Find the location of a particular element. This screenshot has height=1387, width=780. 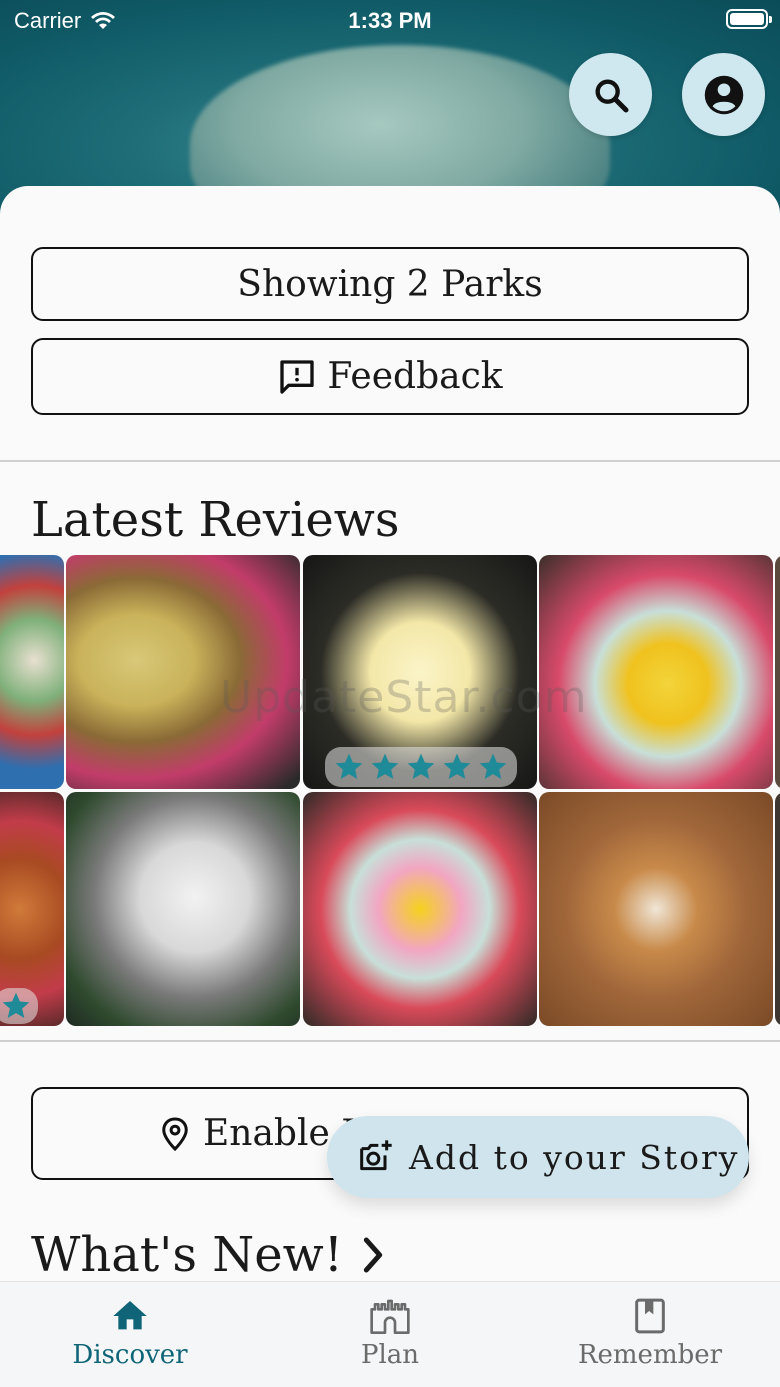

watermark-text: UpdateStar.com is located at coordinates (404, 697).